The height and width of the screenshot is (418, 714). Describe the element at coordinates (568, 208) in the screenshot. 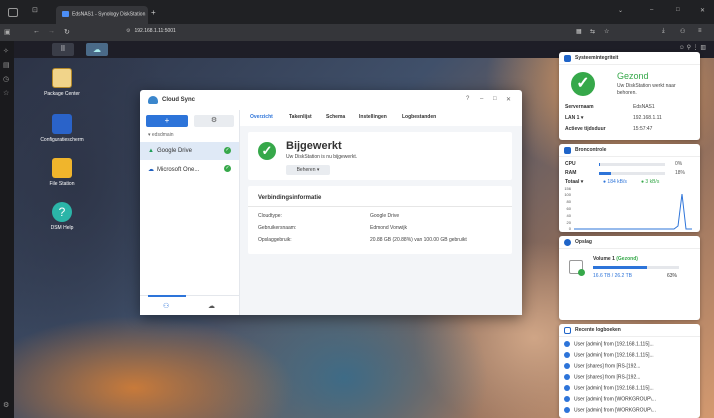

I see `y-tick: 60` at that location.